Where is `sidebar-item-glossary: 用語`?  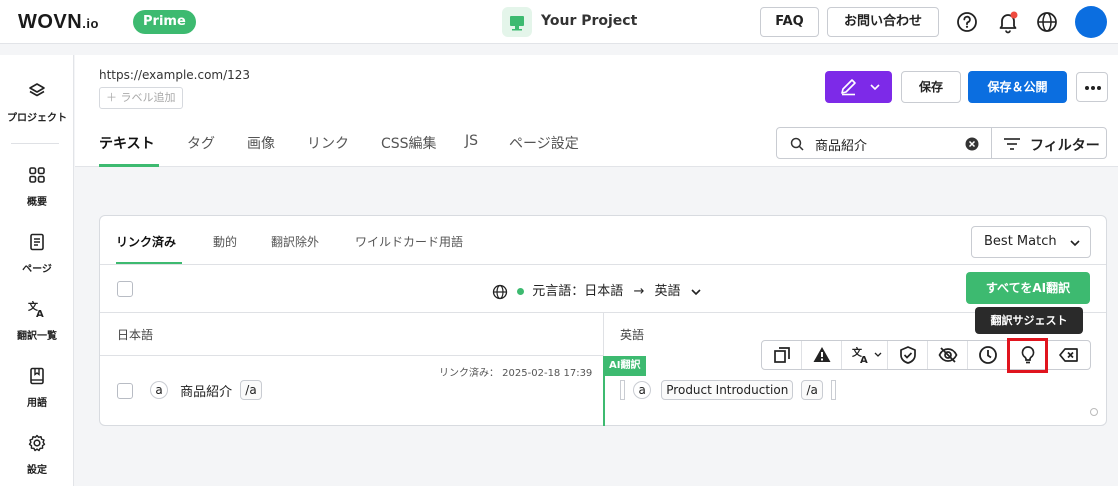 sidebar-item-glossary: 用語 is located at coordinates (37, 387).